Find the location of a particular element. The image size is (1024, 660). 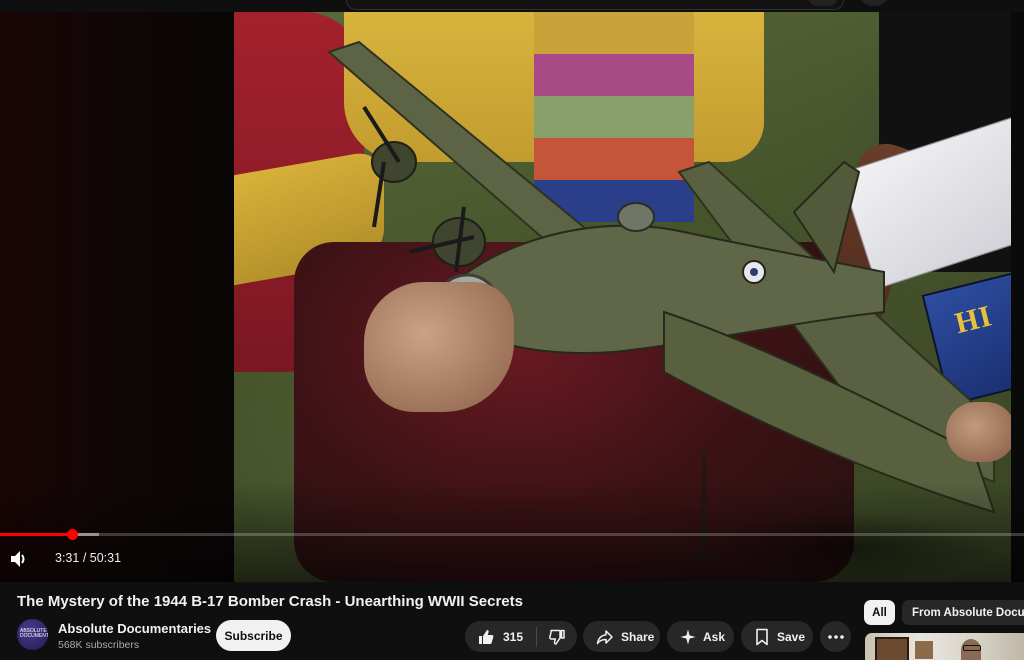

masthead is located at coordinates (512, 6).